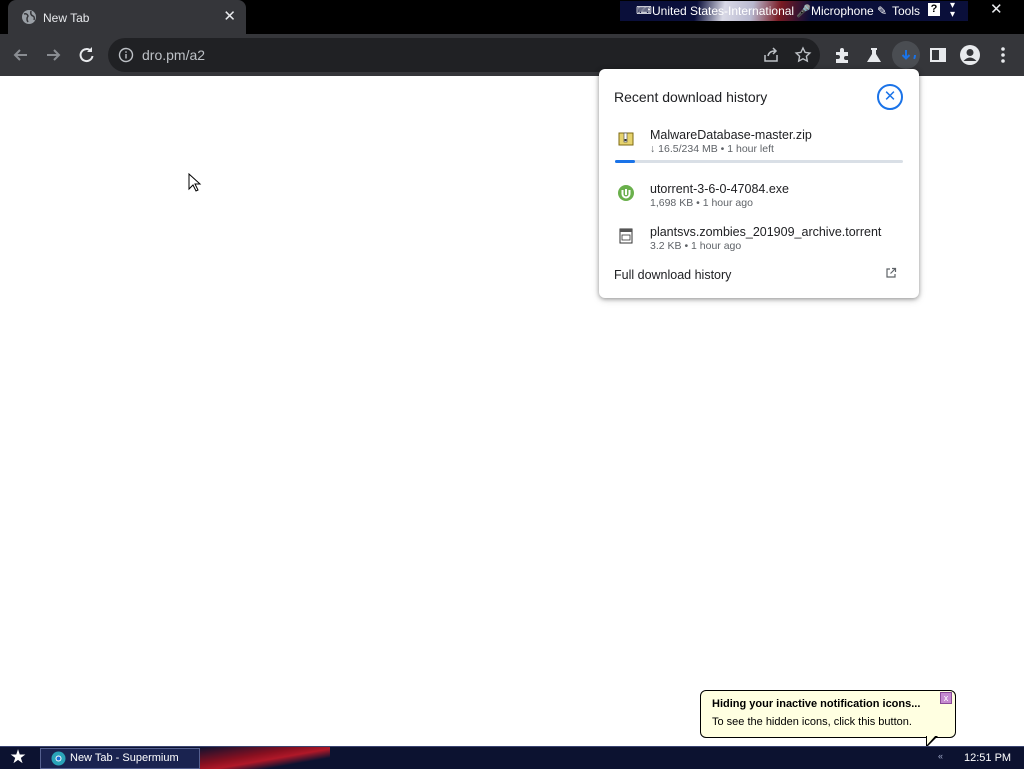  What do you see at coordinates (803, 55) in the screenshot?
I see `bookmark-star-icon` at bounding box center [803, 55].